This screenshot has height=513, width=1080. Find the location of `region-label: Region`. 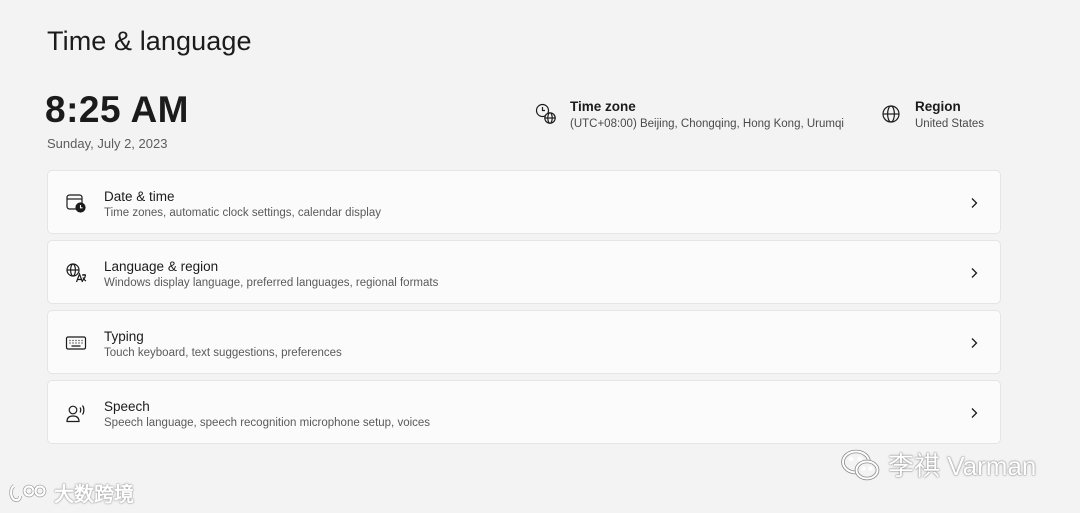

region-label: Region is located at coordinates (938, 106).